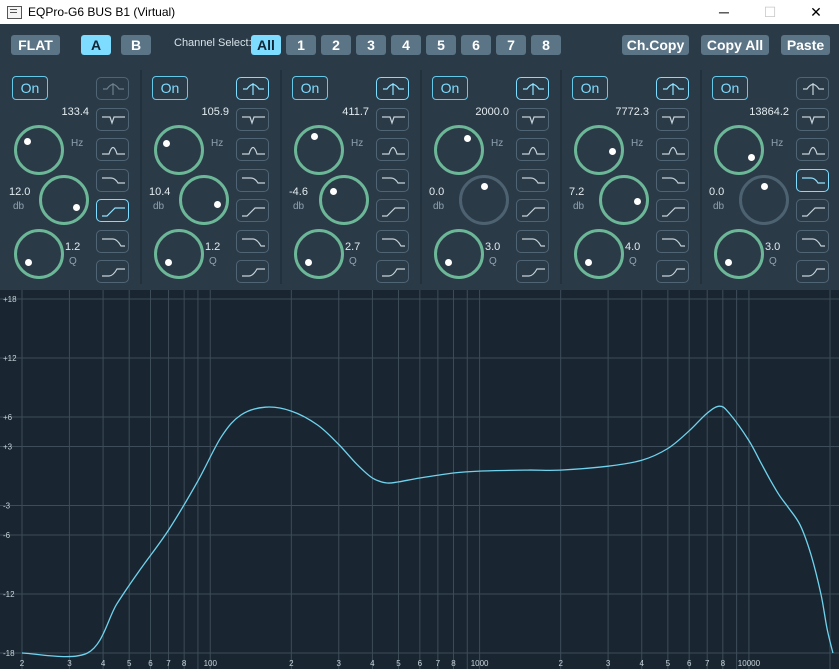 This screenshot has width=839, height=669. I want to click on channel-button-all: All, so click(266, 45).